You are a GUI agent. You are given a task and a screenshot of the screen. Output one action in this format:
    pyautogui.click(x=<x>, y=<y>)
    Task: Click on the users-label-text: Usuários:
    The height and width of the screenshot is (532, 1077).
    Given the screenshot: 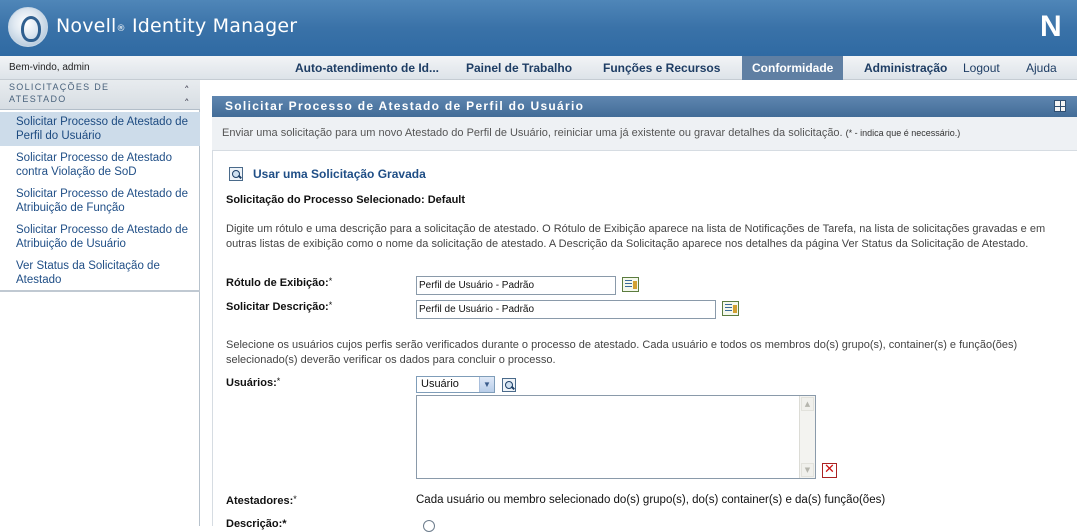 What is the action you would take?
    pyautogui.click(x=251, y=383)
    